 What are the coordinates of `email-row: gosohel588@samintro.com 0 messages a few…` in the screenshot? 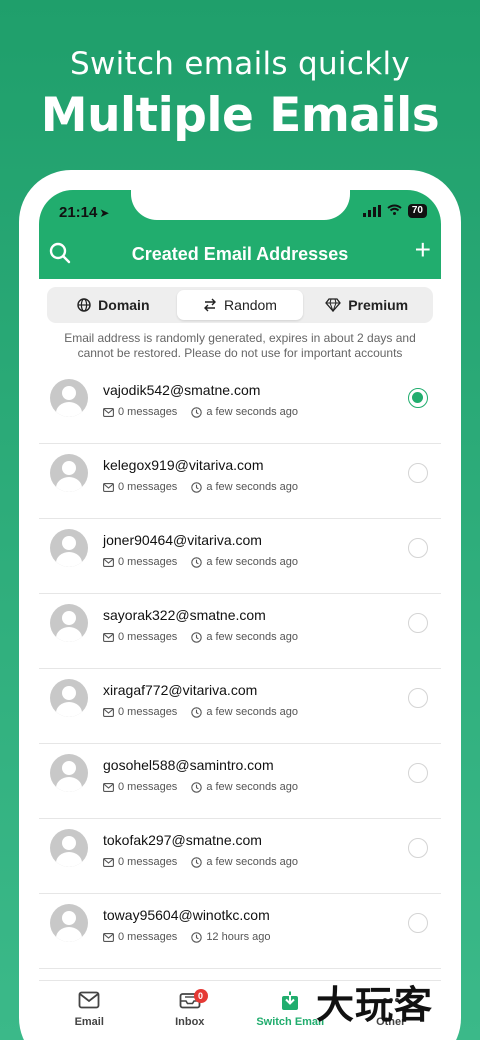 It's located at (240, 781).